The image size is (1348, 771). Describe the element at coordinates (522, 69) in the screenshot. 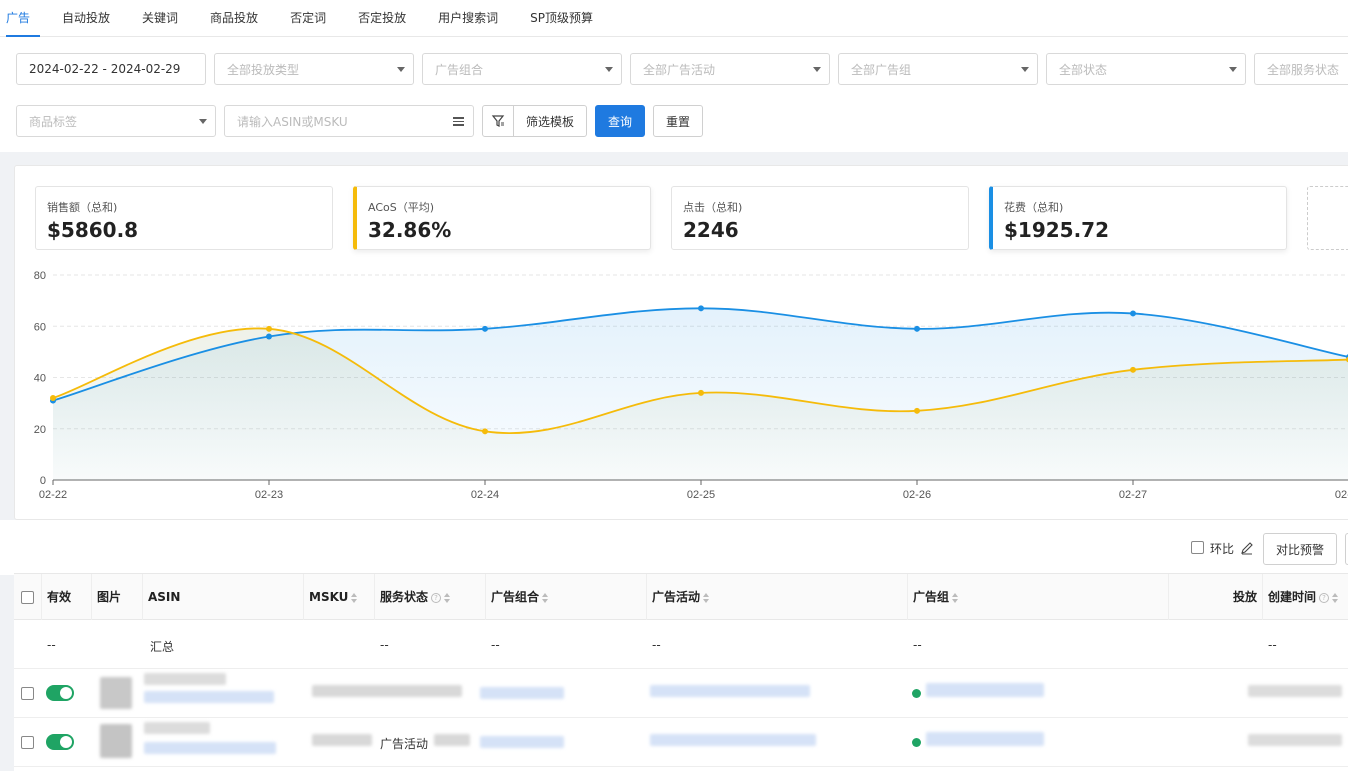

I see `portfolio-select: 广告组合` at that location.